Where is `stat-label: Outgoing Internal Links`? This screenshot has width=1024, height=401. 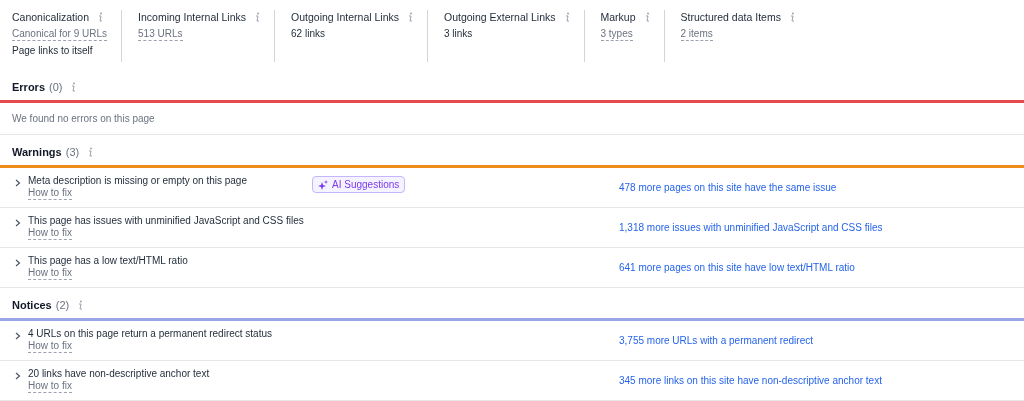 stat-label: Outgoing Internal Links is located at coordinates (345, 17).